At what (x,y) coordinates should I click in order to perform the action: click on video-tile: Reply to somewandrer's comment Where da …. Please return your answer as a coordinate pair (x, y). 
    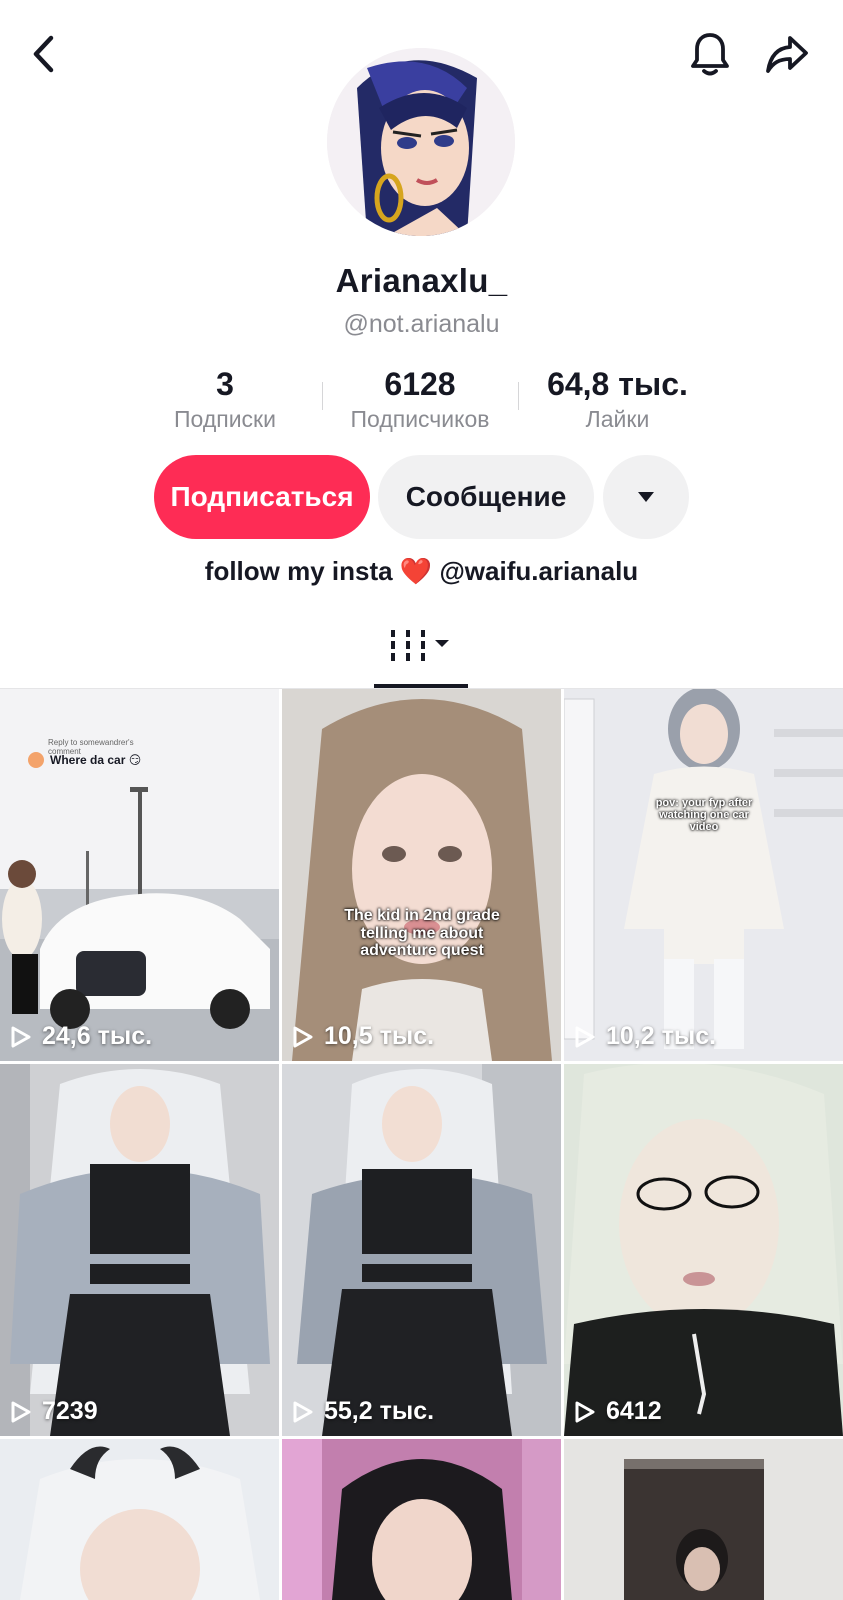
    Looking at the image, I should click on (139, 875).